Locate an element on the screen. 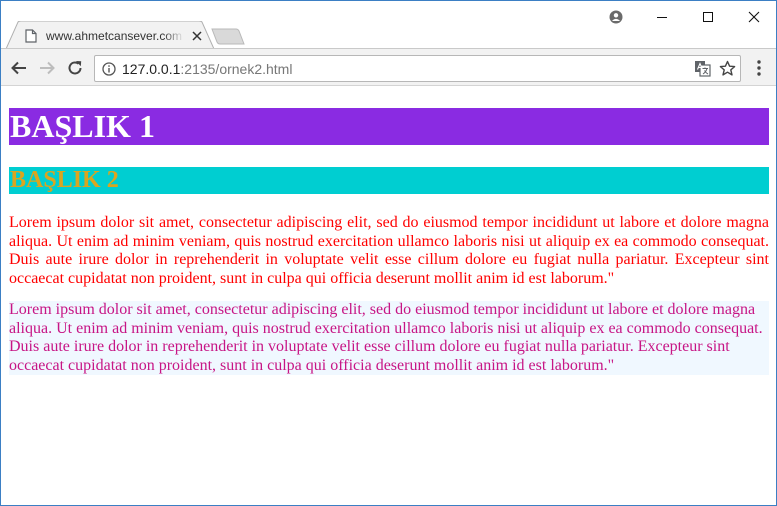 This screenshot has width=777, height=506. maximize-icon is located at coordinates (708, 17).